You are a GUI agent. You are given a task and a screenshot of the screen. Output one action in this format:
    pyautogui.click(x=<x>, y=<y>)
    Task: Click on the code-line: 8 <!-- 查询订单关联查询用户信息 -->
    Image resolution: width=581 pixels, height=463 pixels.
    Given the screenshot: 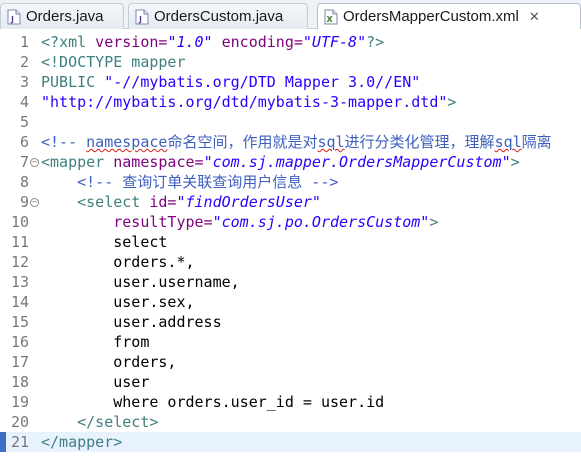 What is the action you would take?
    pyautogui.click(x=290, y=182)
    